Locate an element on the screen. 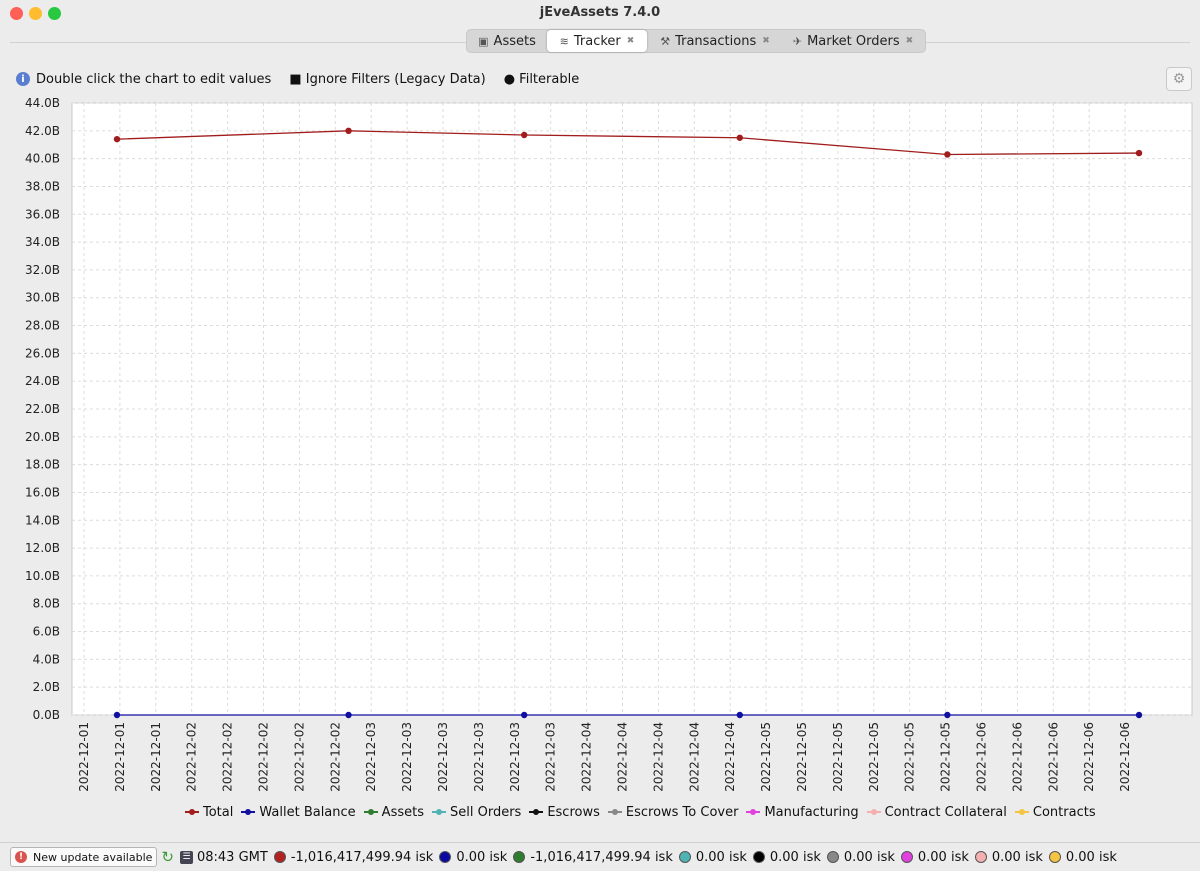  legend-label: Contracts is located at coordinates (1064, 812).